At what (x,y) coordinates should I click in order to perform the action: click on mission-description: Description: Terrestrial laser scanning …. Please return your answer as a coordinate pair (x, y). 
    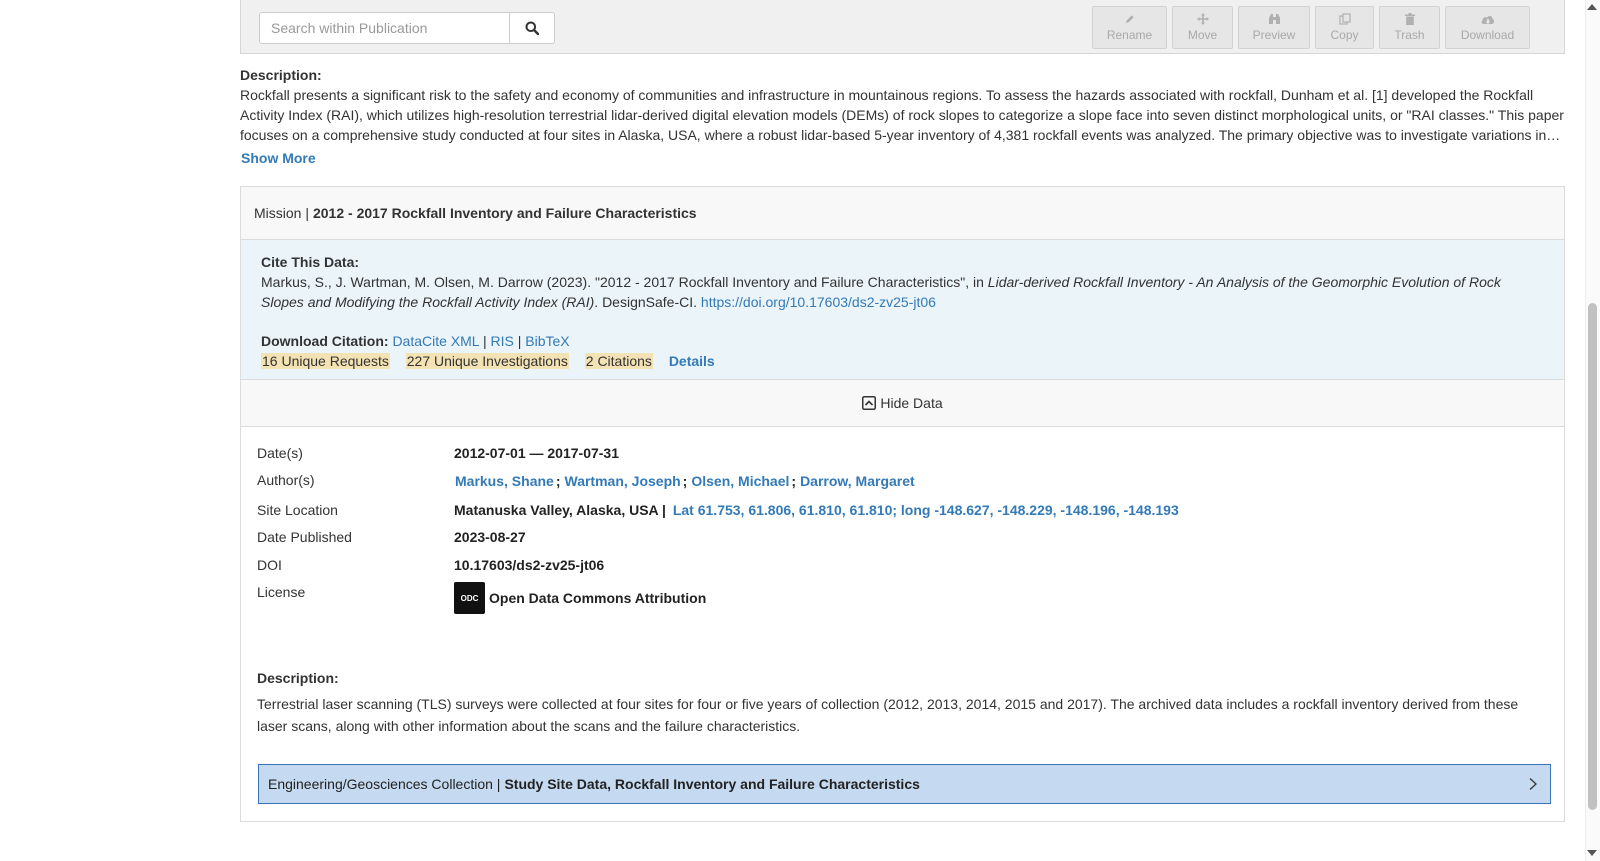
    Looking at the image, I should click on (894, 702).